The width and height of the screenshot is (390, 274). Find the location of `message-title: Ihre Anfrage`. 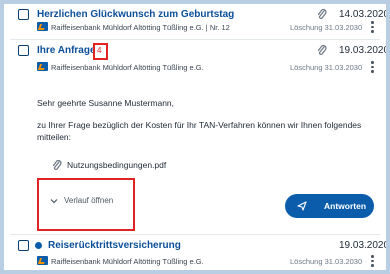

message-title: Ihre Anfrage is located at coordinates (66, 50).